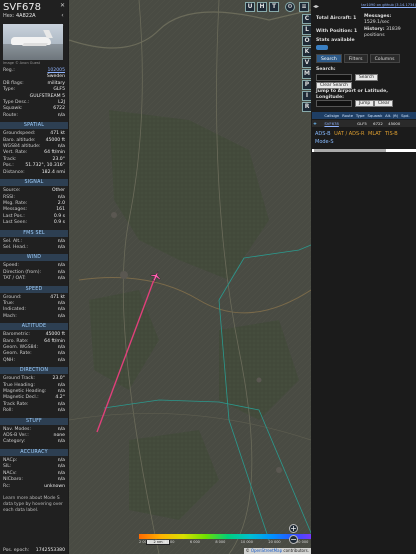  What do you see at coordinates (375, 115) in the screenshot?
I see `column-header: Squawk` at bounding box center [375, 115].